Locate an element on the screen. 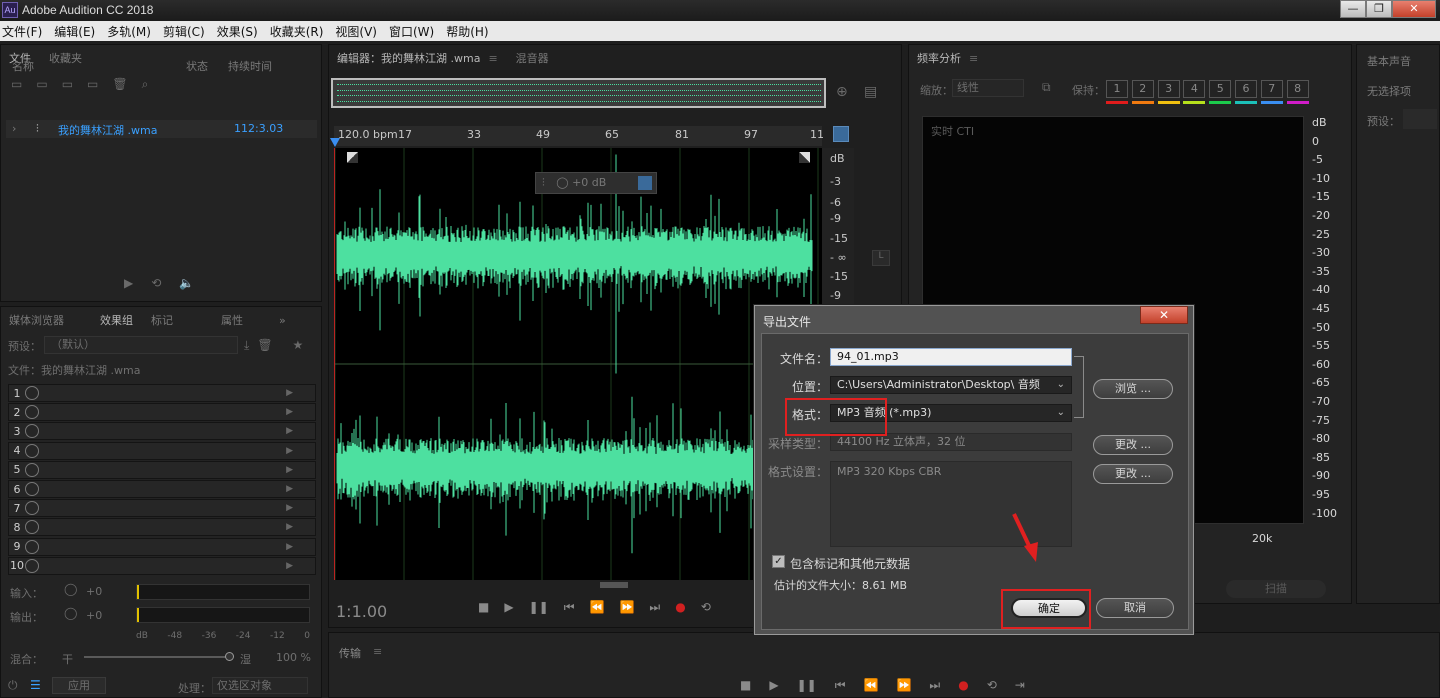 The image size is (1440, 698). tab-properties: 属性 is located at coordinates (232, 320).